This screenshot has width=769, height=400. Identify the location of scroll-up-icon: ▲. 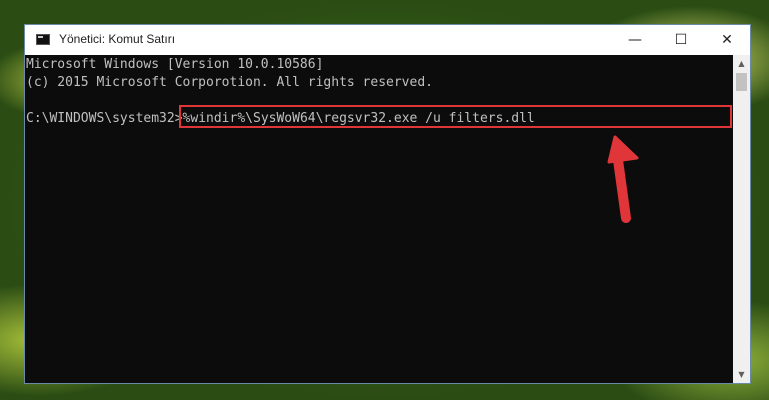
(741, 63).